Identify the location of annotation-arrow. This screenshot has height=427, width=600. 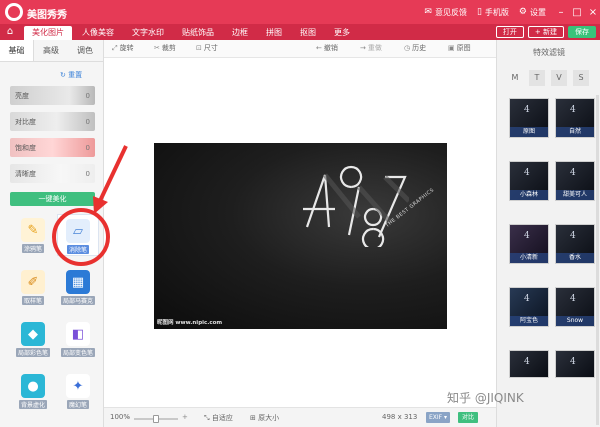
(110, 179).